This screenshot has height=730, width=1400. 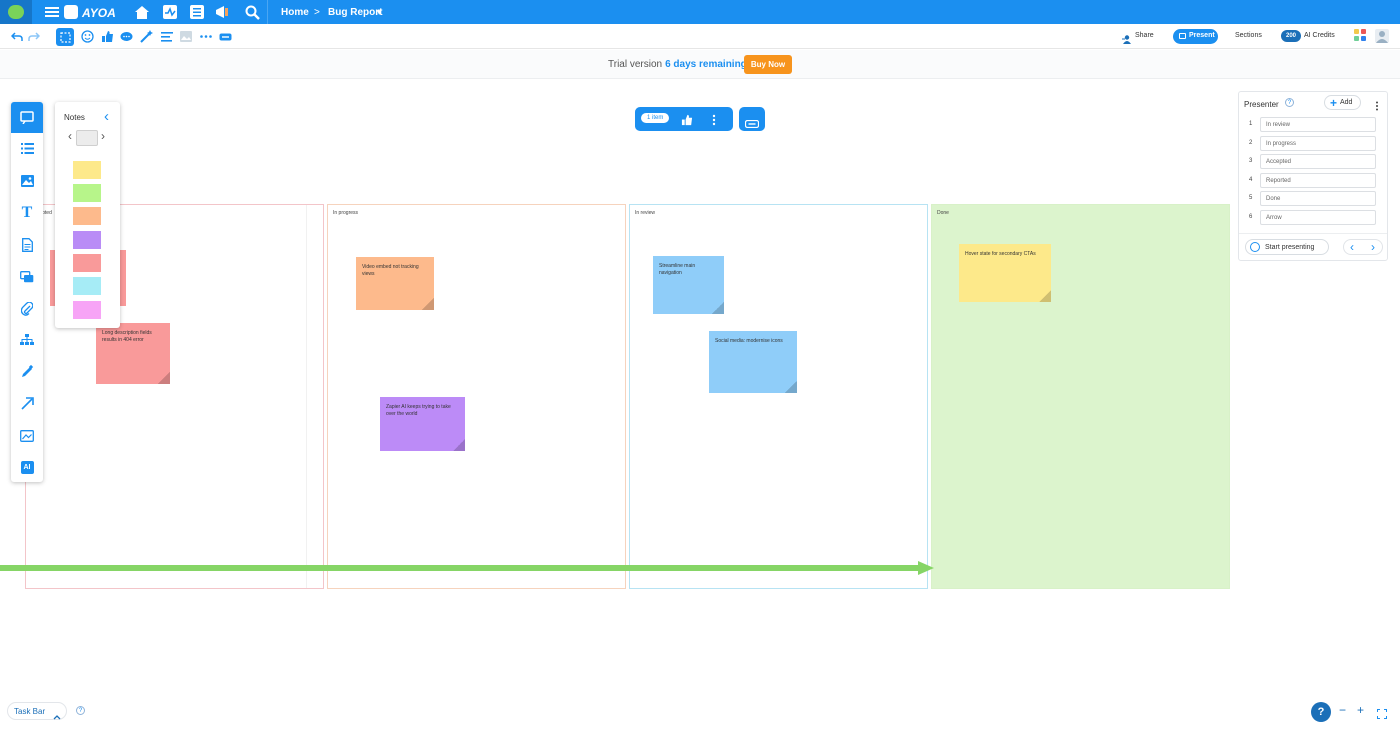 What do you see at coordinates (1382, 712) in the screenshot?
I see `fullscreen-icon` at bounding box center [1382, 712].